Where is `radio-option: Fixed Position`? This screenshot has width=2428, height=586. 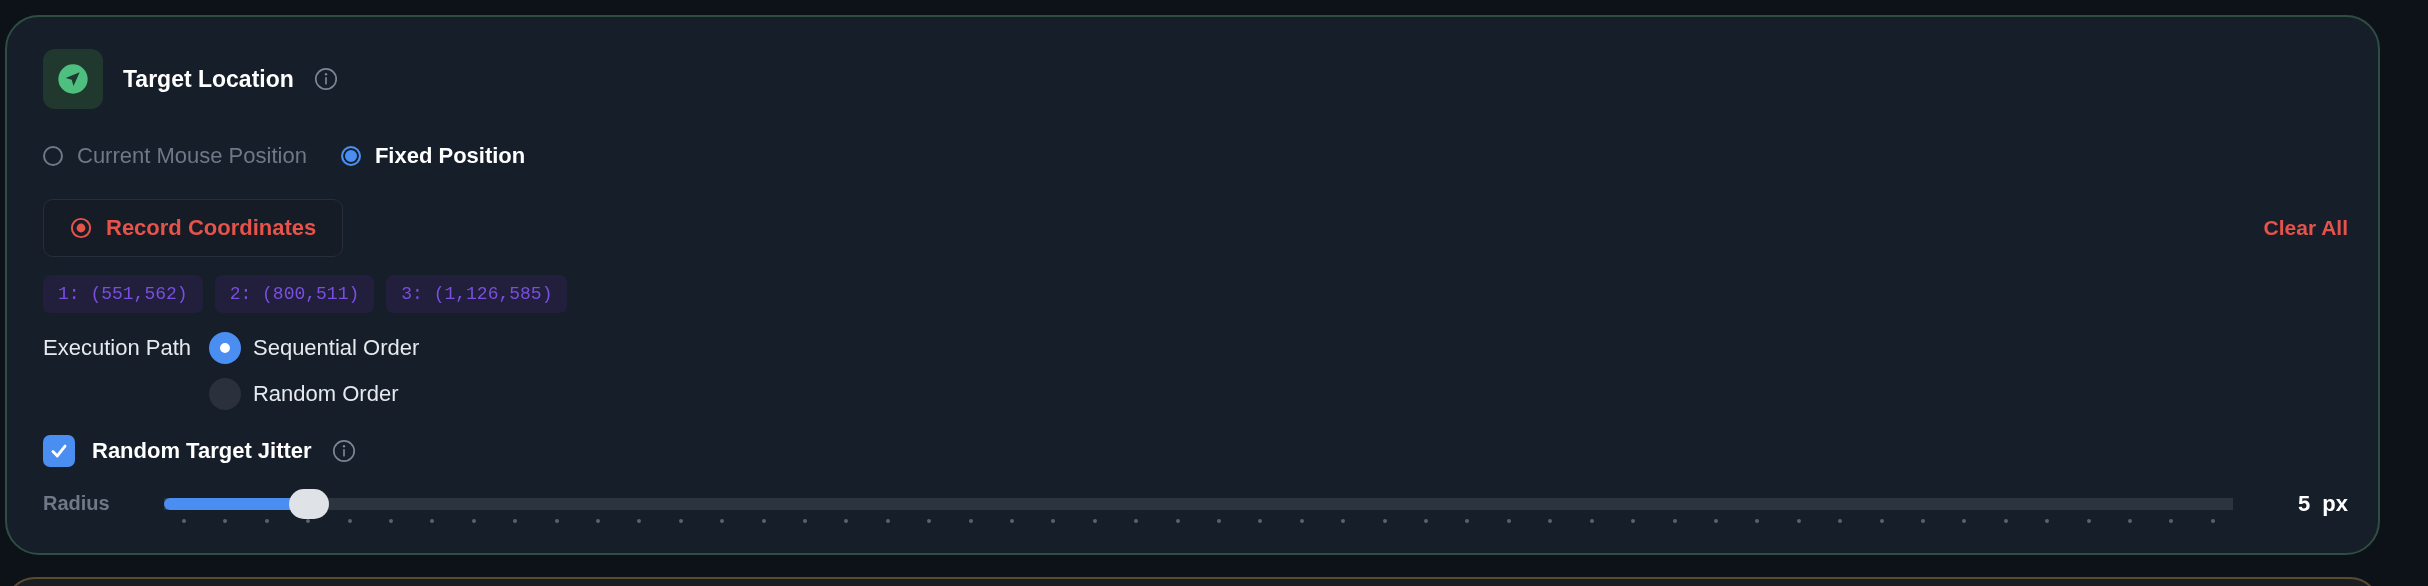
radio-option: Fixed Position is located at coordinates (433, 156).